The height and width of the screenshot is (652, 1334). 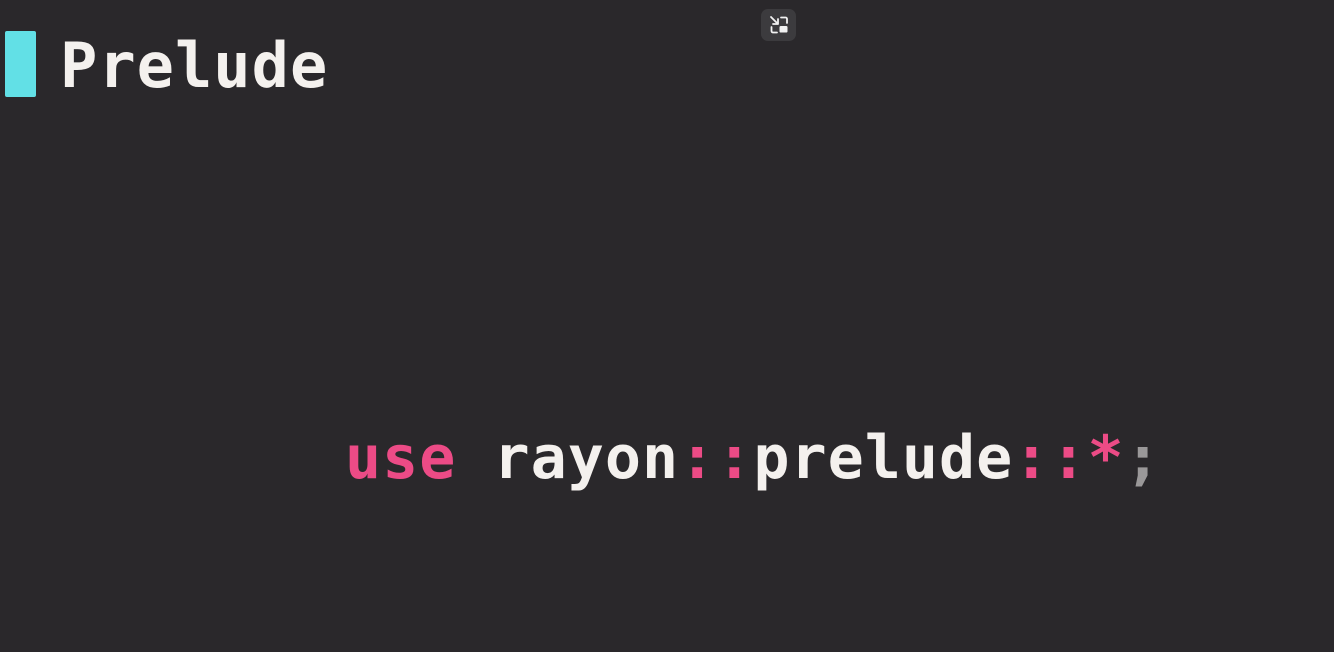 What do you see at coordinates (20, 64) in the screenshot?
I see `title-accent-bar` at bounding box center [20, 64].